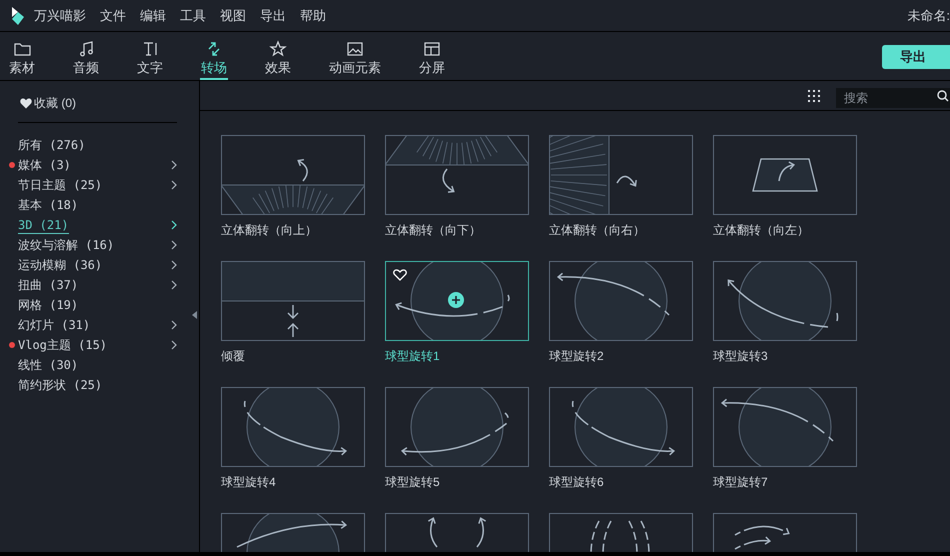 This screenshot has height=556, width=950. What do you see at coordinates (48, 285) in the screenshot?
I see `category-item: 扭曲 (37)` at bounding box center [48, 285].